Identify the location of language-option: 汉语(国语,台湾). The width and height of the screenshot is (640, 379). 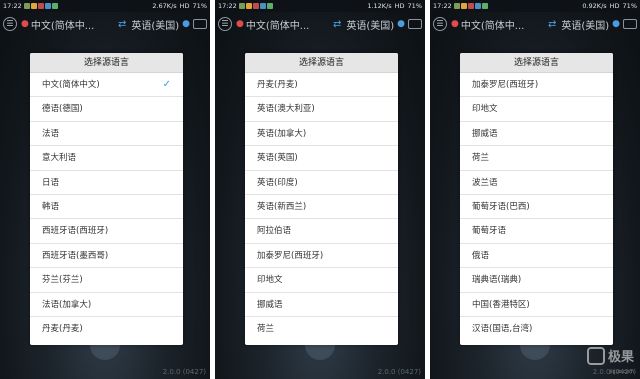
(536, 329).